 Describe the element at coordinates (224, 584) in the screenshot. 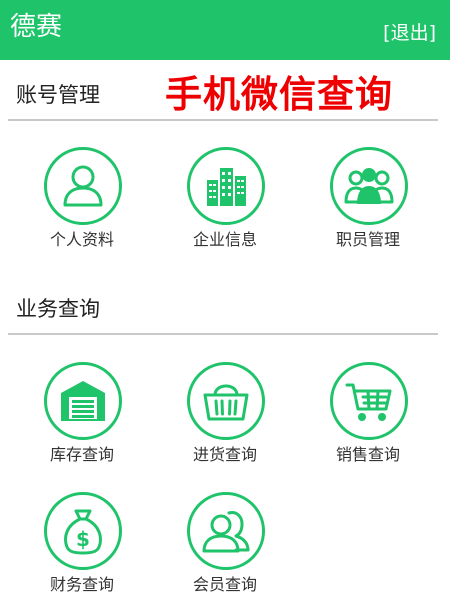

I see `tile-label: 会员查询` at that location.